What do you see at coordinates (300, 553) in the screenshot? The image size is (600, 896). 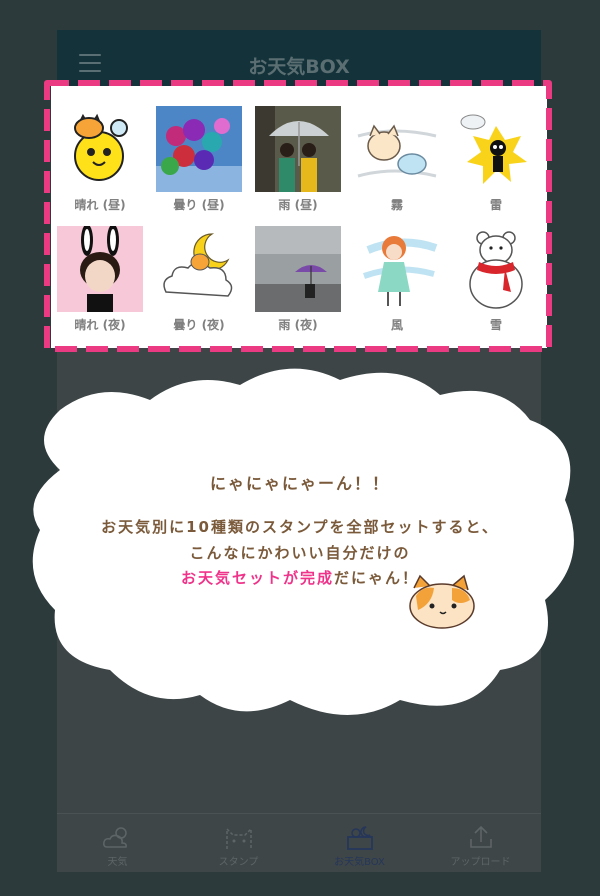 I see `message-line-3: こんなにかわいい自分だけの` at bounding box center [300, 553].